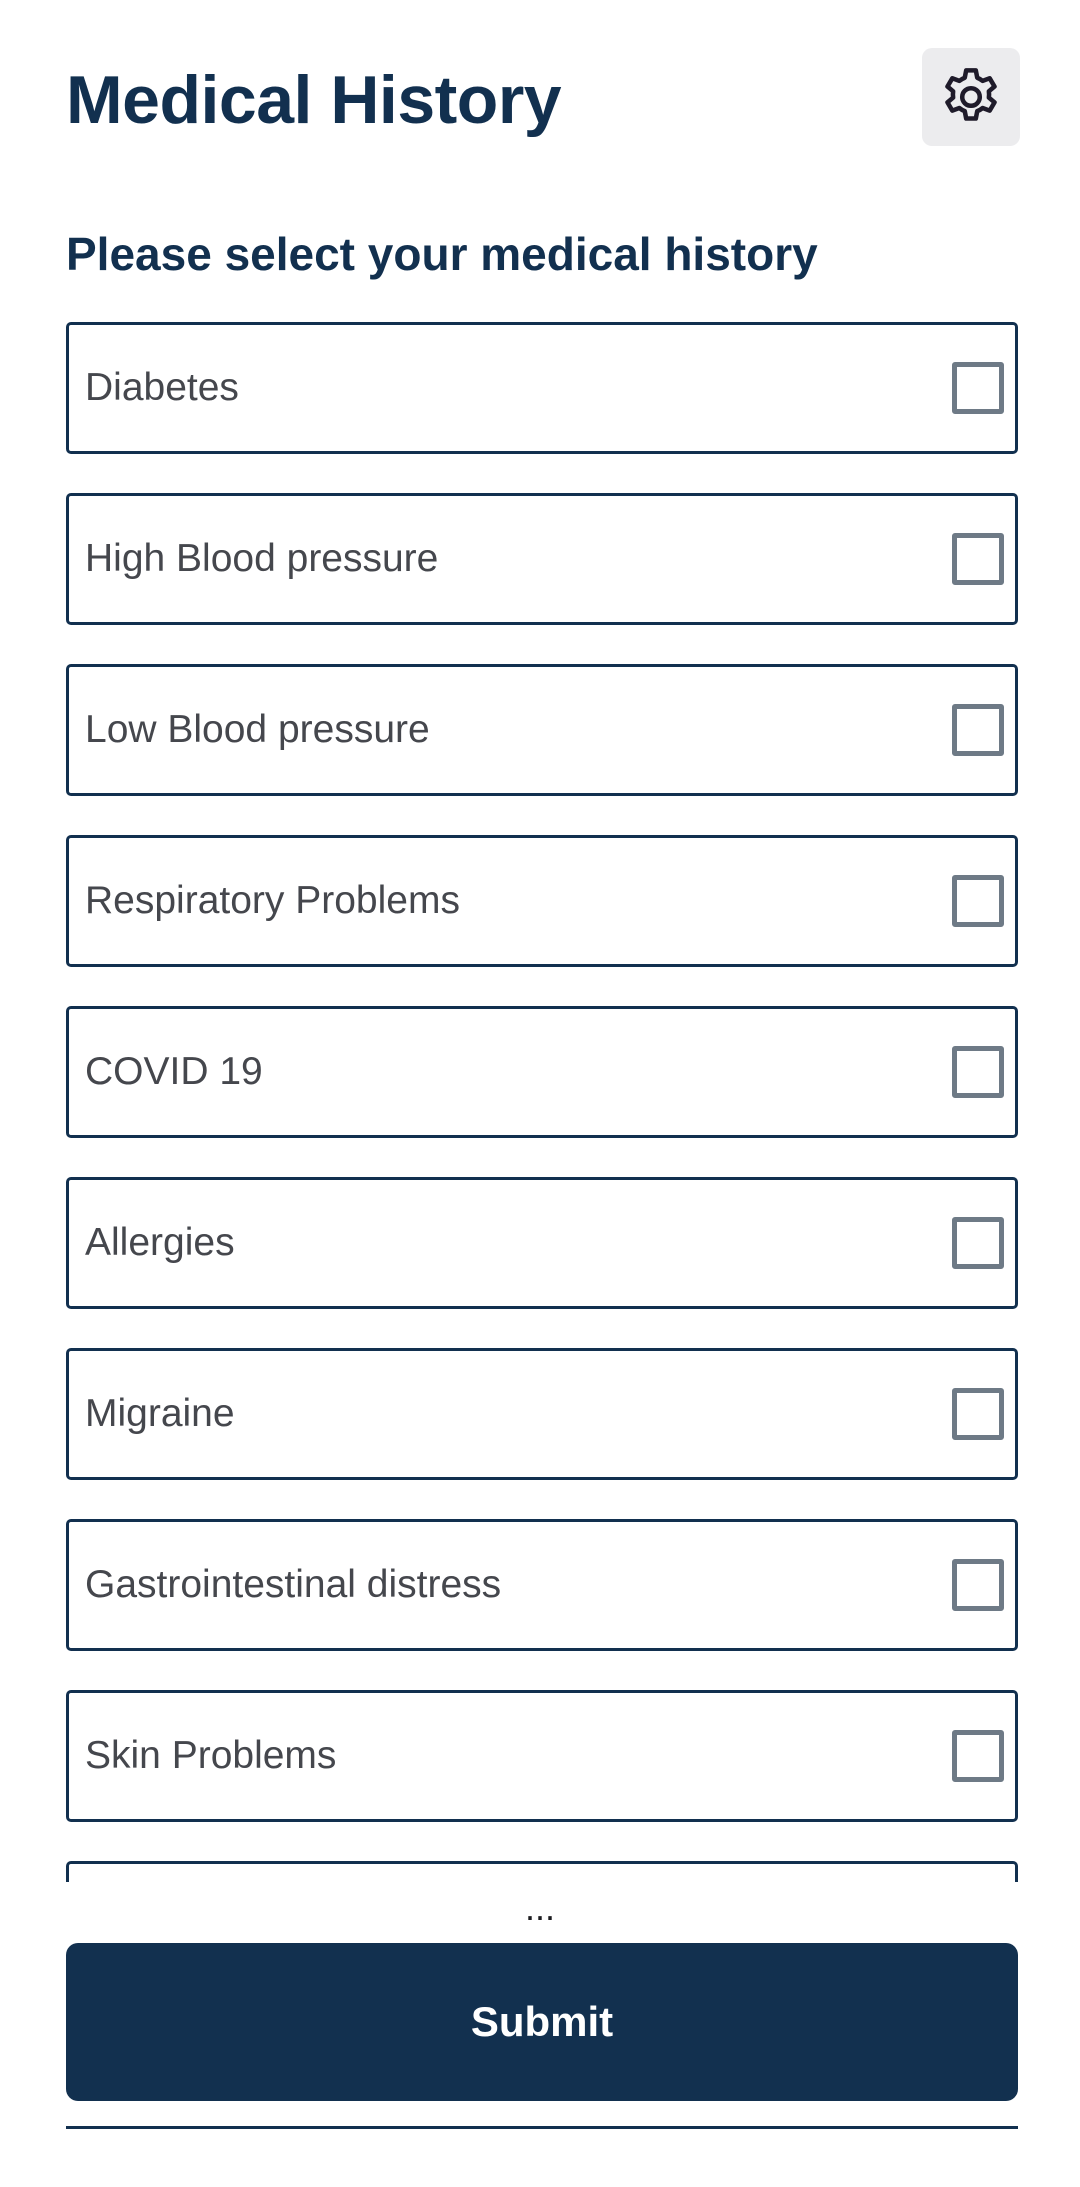  I want to click on submit-button: Submit, so click(542, 2022).